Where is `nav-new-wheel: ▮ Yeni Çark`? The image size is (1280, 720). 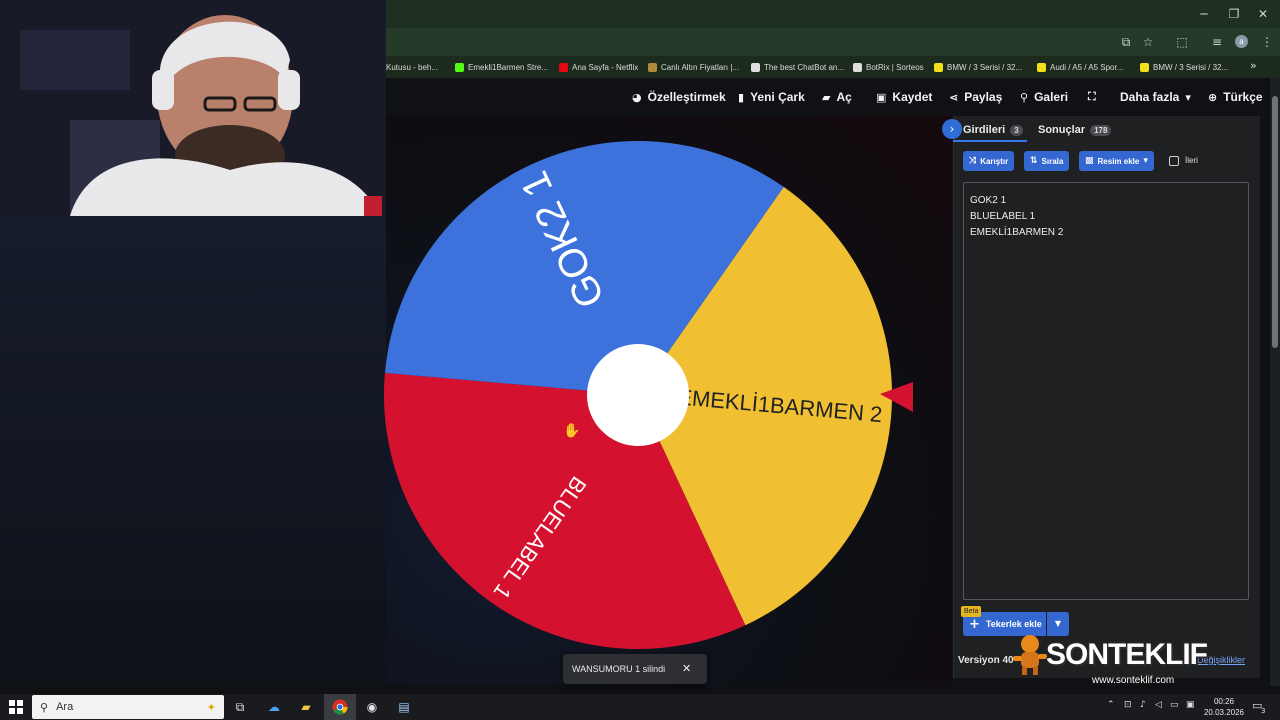
nav-new-wheel: ▮ Yeni Çark is located at coordinates (771, 97).